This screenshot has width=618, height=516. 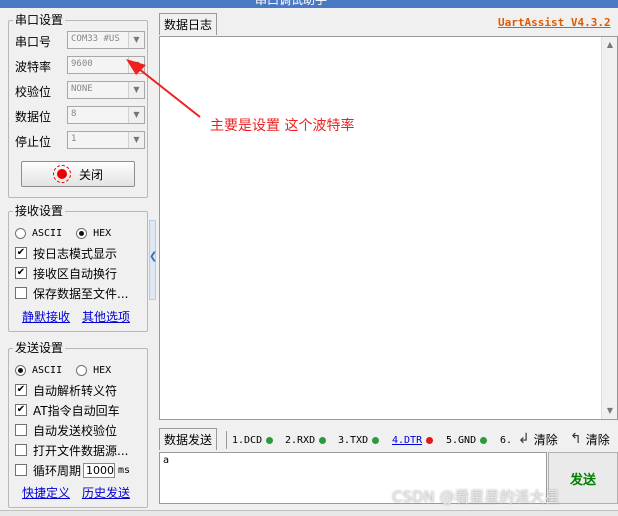 What do you see at coordinates (82, 370) in the screenshot?
I see `send-hex-radio` at bounding box center [82, 370].